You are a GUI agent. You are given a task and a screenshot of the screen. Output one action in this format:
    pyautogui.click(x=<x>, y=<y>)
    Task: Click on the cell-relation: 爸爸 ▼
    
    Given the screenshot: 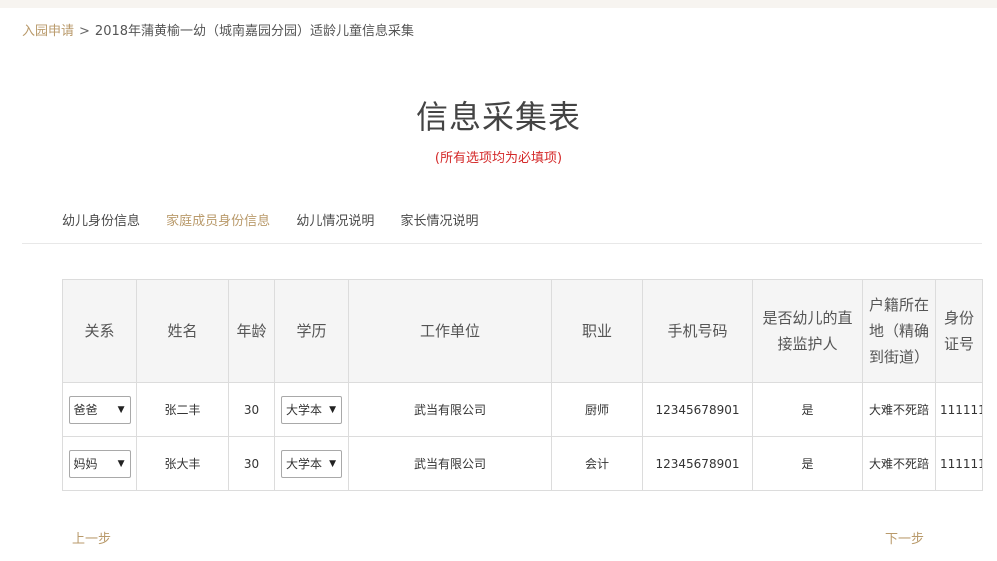 What is the action you would take?
    pyautogui.click(x=99, y=409)
    